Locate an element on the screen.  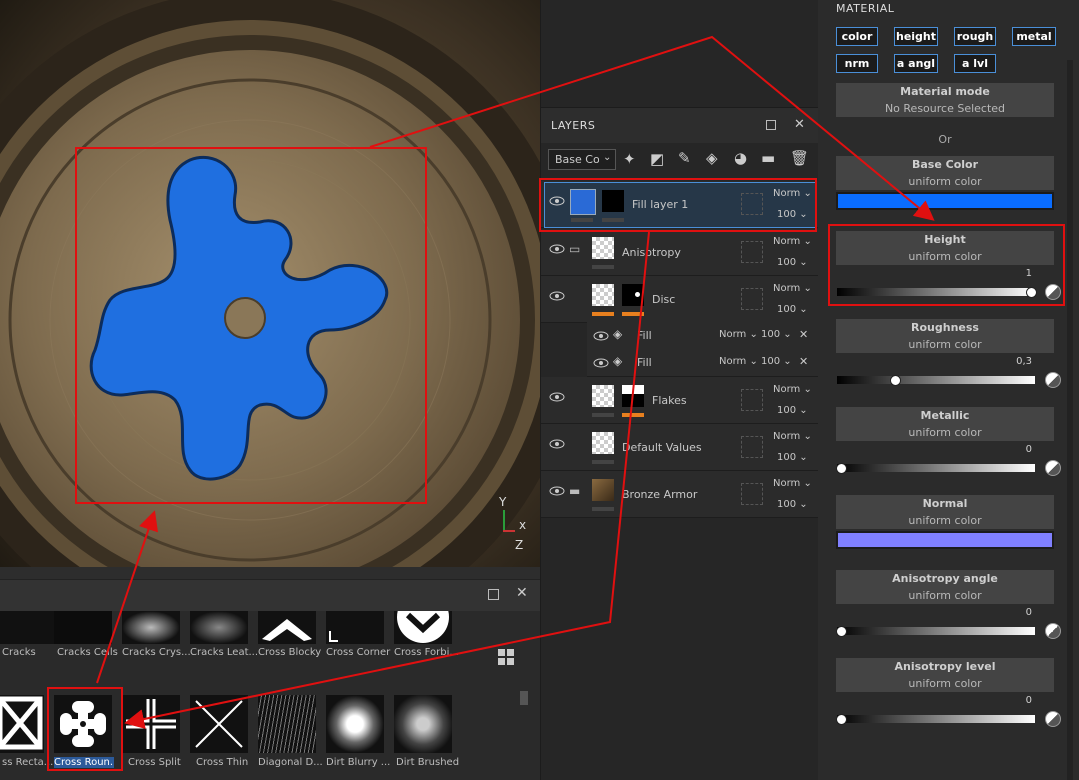
folder-icon: ▬ is located at coordinates (574, 491).